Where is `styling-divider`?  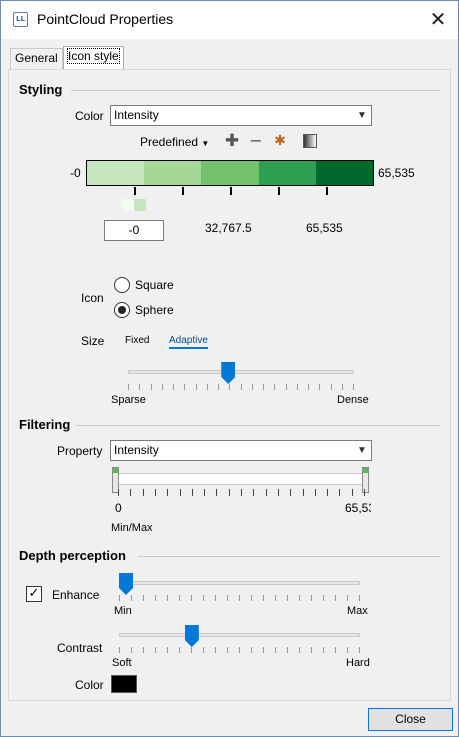
styling-divider is located at coordinates (255, 90).